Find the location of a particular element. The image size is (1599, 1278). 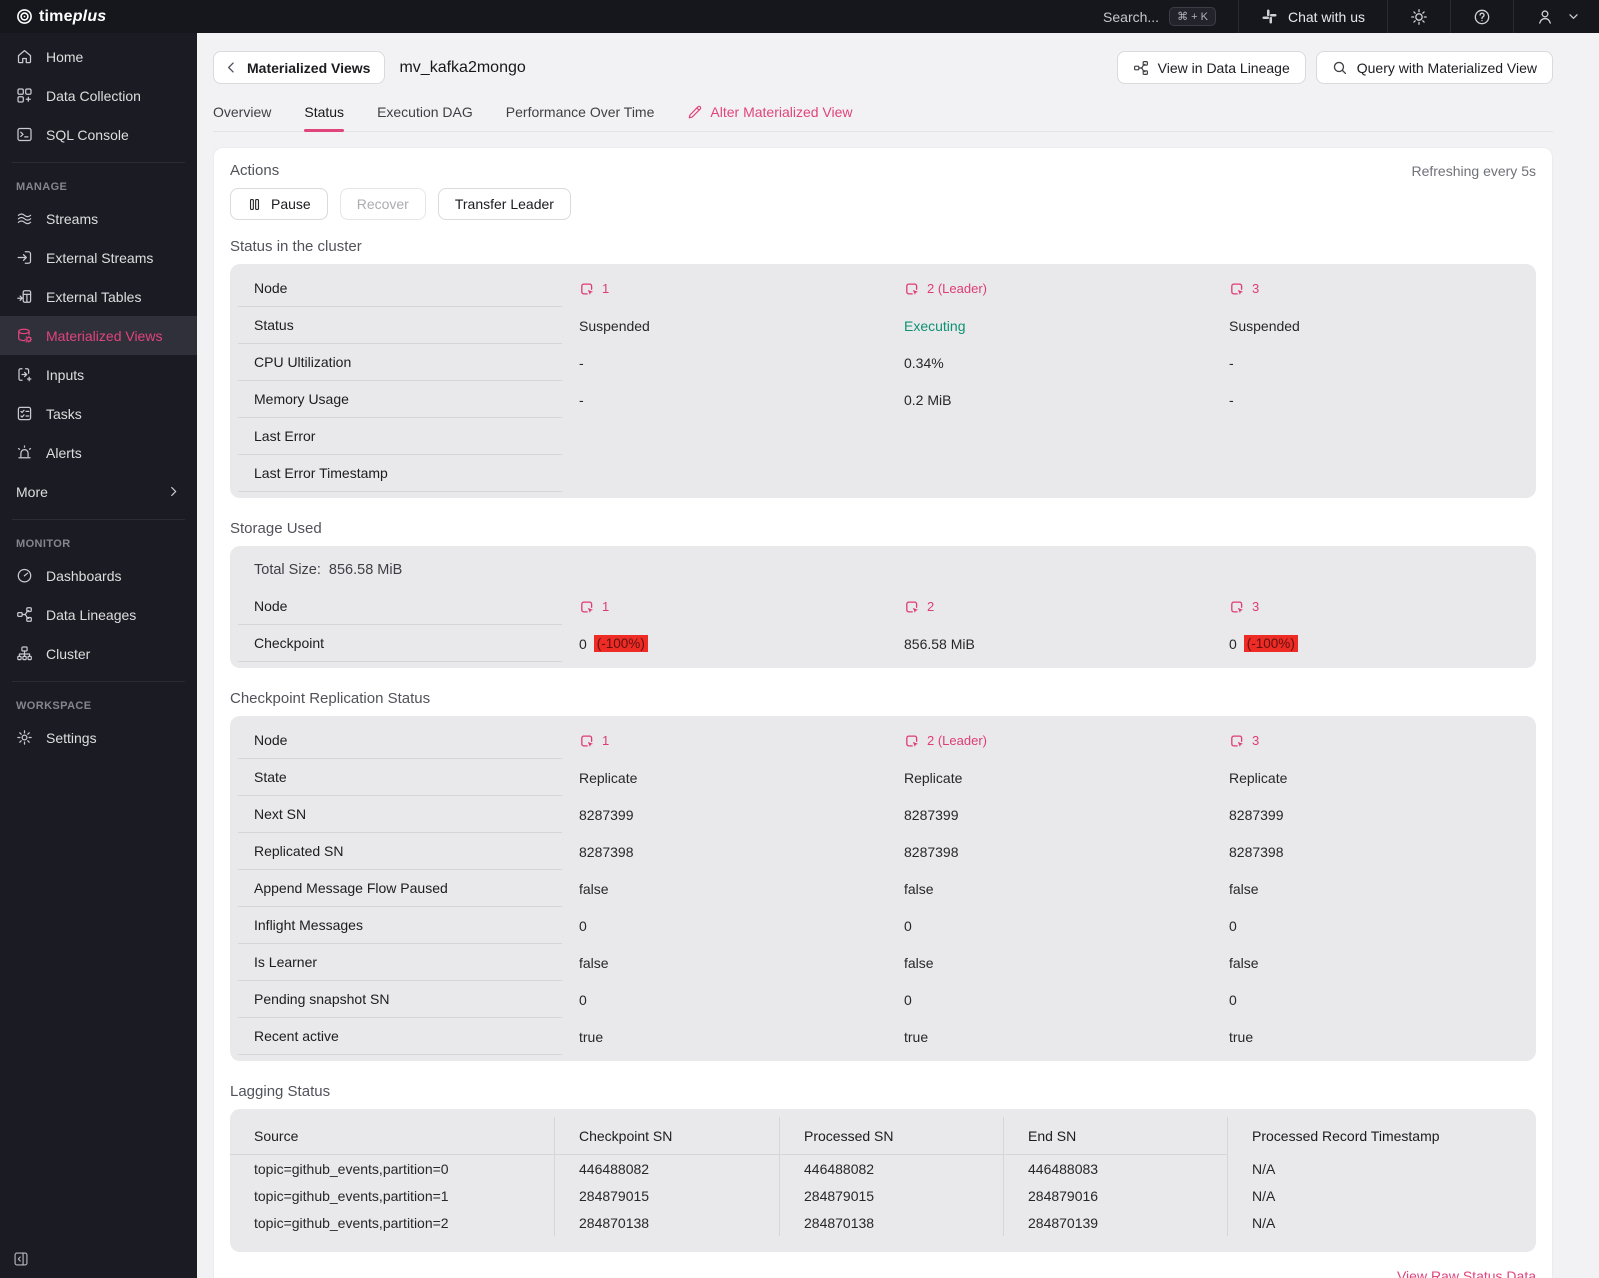

sidebar-item-more: More is located at coordinates (98, 491).